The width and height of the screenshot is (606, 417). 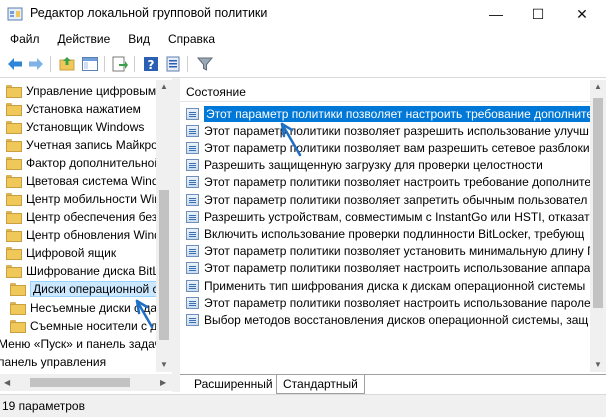 What do you see at coordinates (205, 64) in the screenshot?
I see `filter-icon` at bounding box center [205, 64].